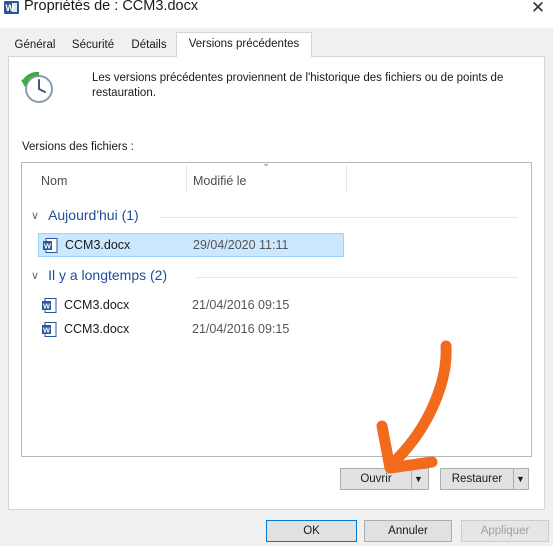 This screenshot has height=546, width=553. Describe the element at coordinates (149, 45) in the screenshot. I see `tab-details: Détails` at that location.